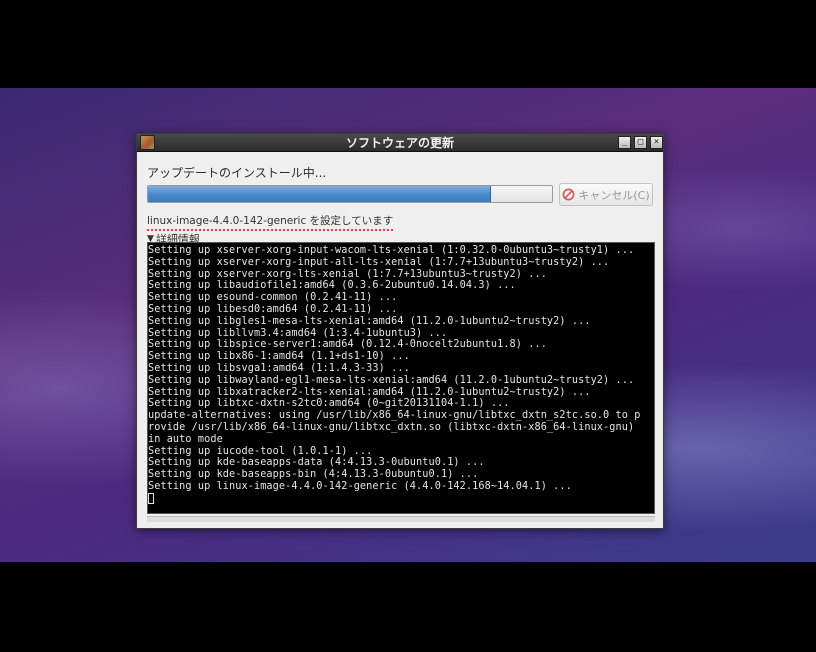 The height and width of the screenshot is (652, 816). Describe the element at coordinates (270, 222) in the screenshot. I see `package-status: linux-image-4.4.0-142-generic を設定しています` at that location.